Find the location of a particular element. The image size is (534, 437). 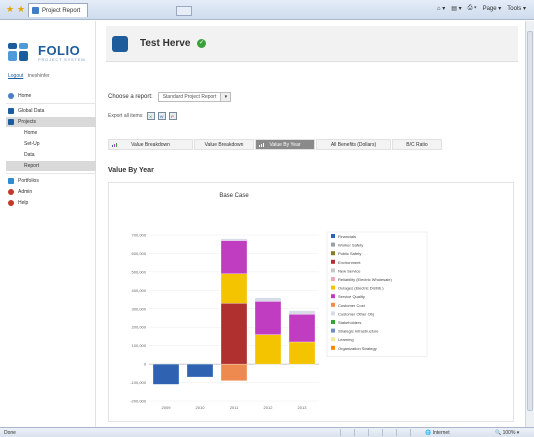

legend-label: Stakeholders is located at coordinates (349, 322).